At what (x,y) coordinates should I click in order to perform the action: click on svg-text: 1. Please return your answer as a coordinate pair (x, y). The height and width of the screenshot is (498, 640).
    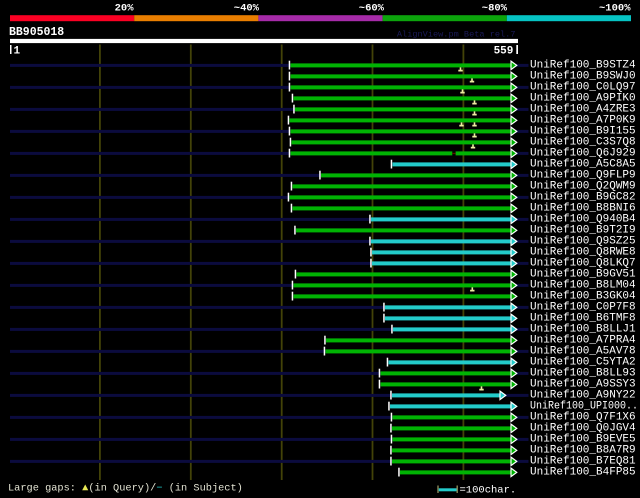
    Looking at the image, I should click on (17, 52).